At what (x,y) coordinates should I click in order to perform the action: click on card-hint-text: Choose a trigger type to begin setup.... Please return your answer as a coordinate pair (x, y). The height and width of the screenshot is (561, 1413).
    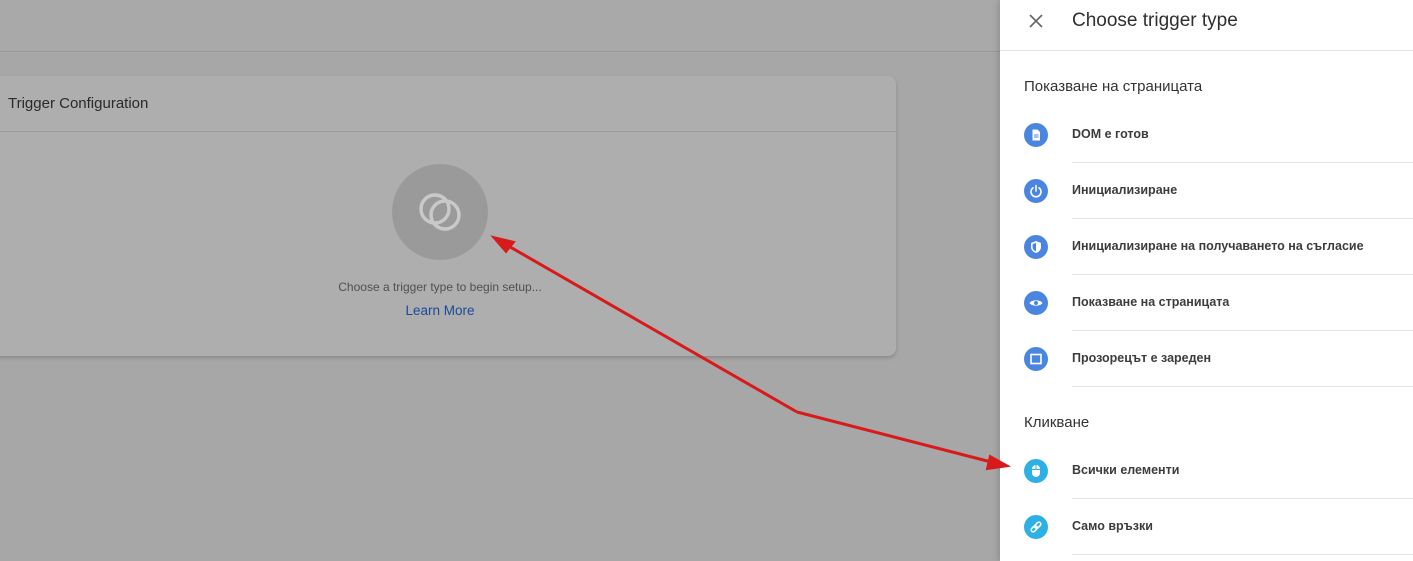
    Looking at the image, I should click on (440, 287).